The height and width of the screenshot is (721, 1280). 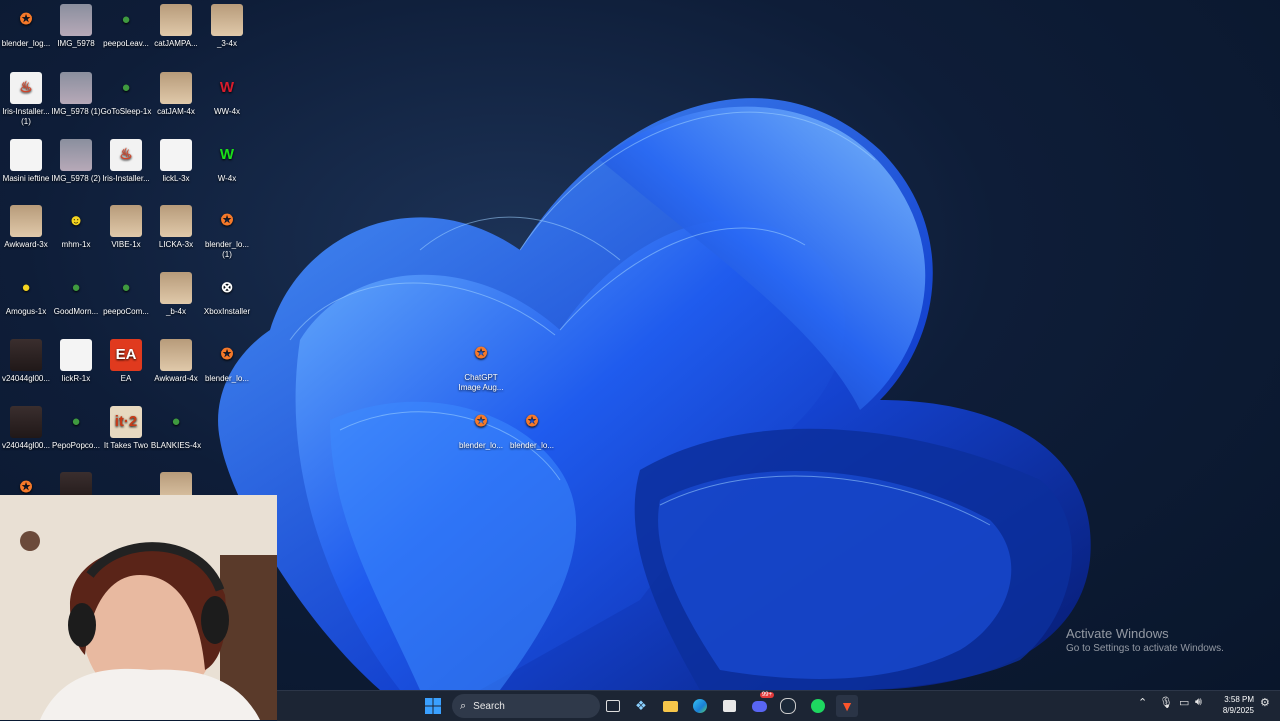 I want to click on desktop-icon-vibe-1x: VIBE-1x, so click(x=126, y=227).